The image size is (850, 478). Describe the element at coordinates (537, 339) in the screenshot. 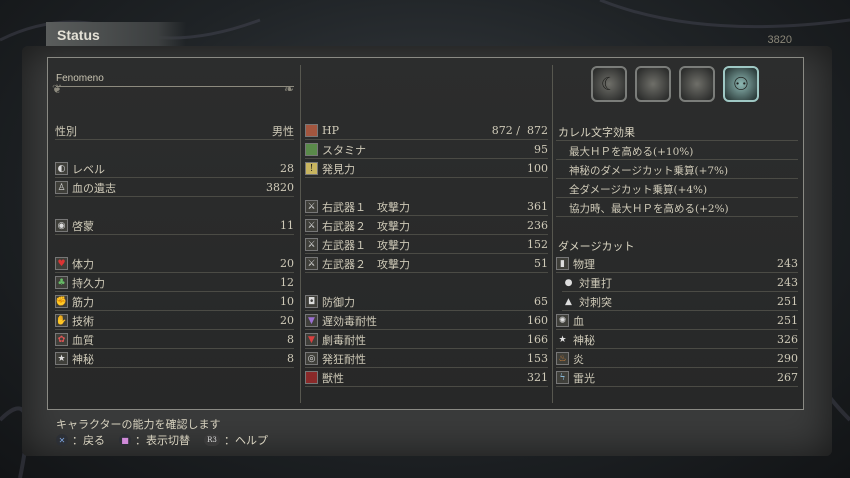

I see `resist-value: 166` at that location.